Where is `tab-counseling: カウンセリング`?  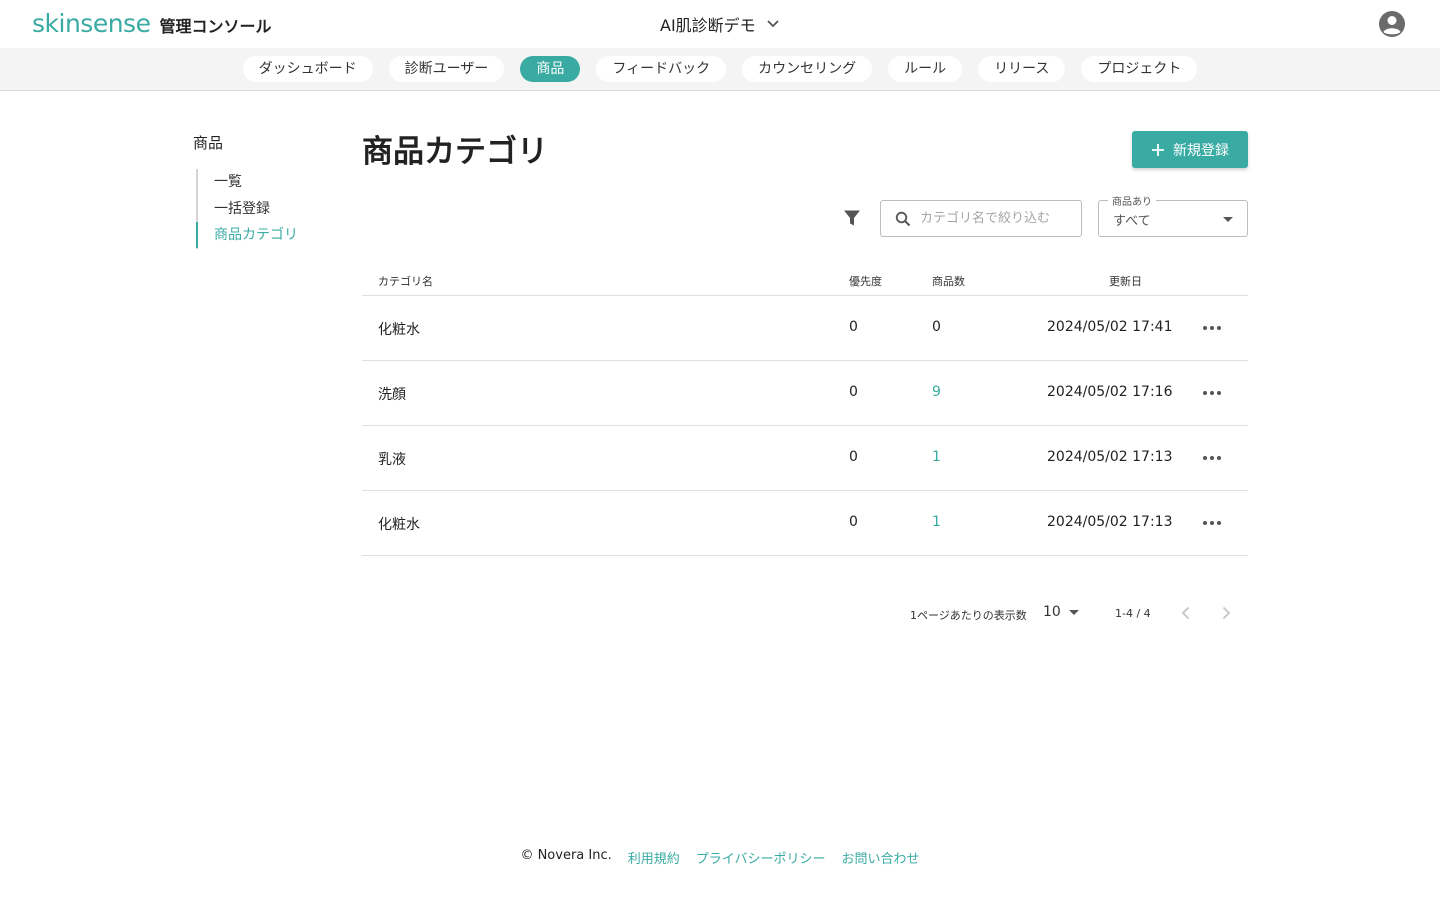 tab-counseling: カウンセリング is located at coordinates (807, 69).